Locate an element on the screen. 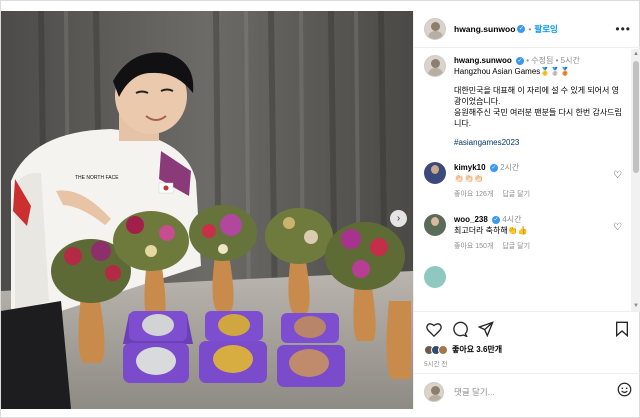  liker-avatar is located at coordinates (443, 349).